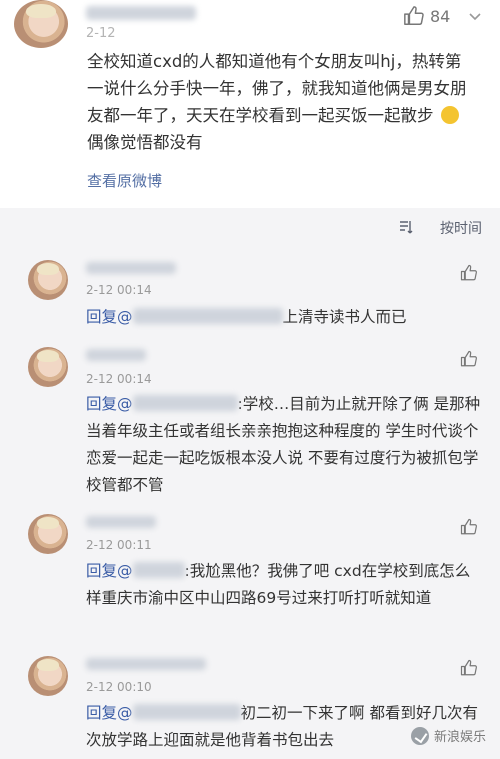  What do you see at coordinates (449, 115) in the screenshot?
I see `shy-face-emoji-icon` at bounding box center [449, 115].